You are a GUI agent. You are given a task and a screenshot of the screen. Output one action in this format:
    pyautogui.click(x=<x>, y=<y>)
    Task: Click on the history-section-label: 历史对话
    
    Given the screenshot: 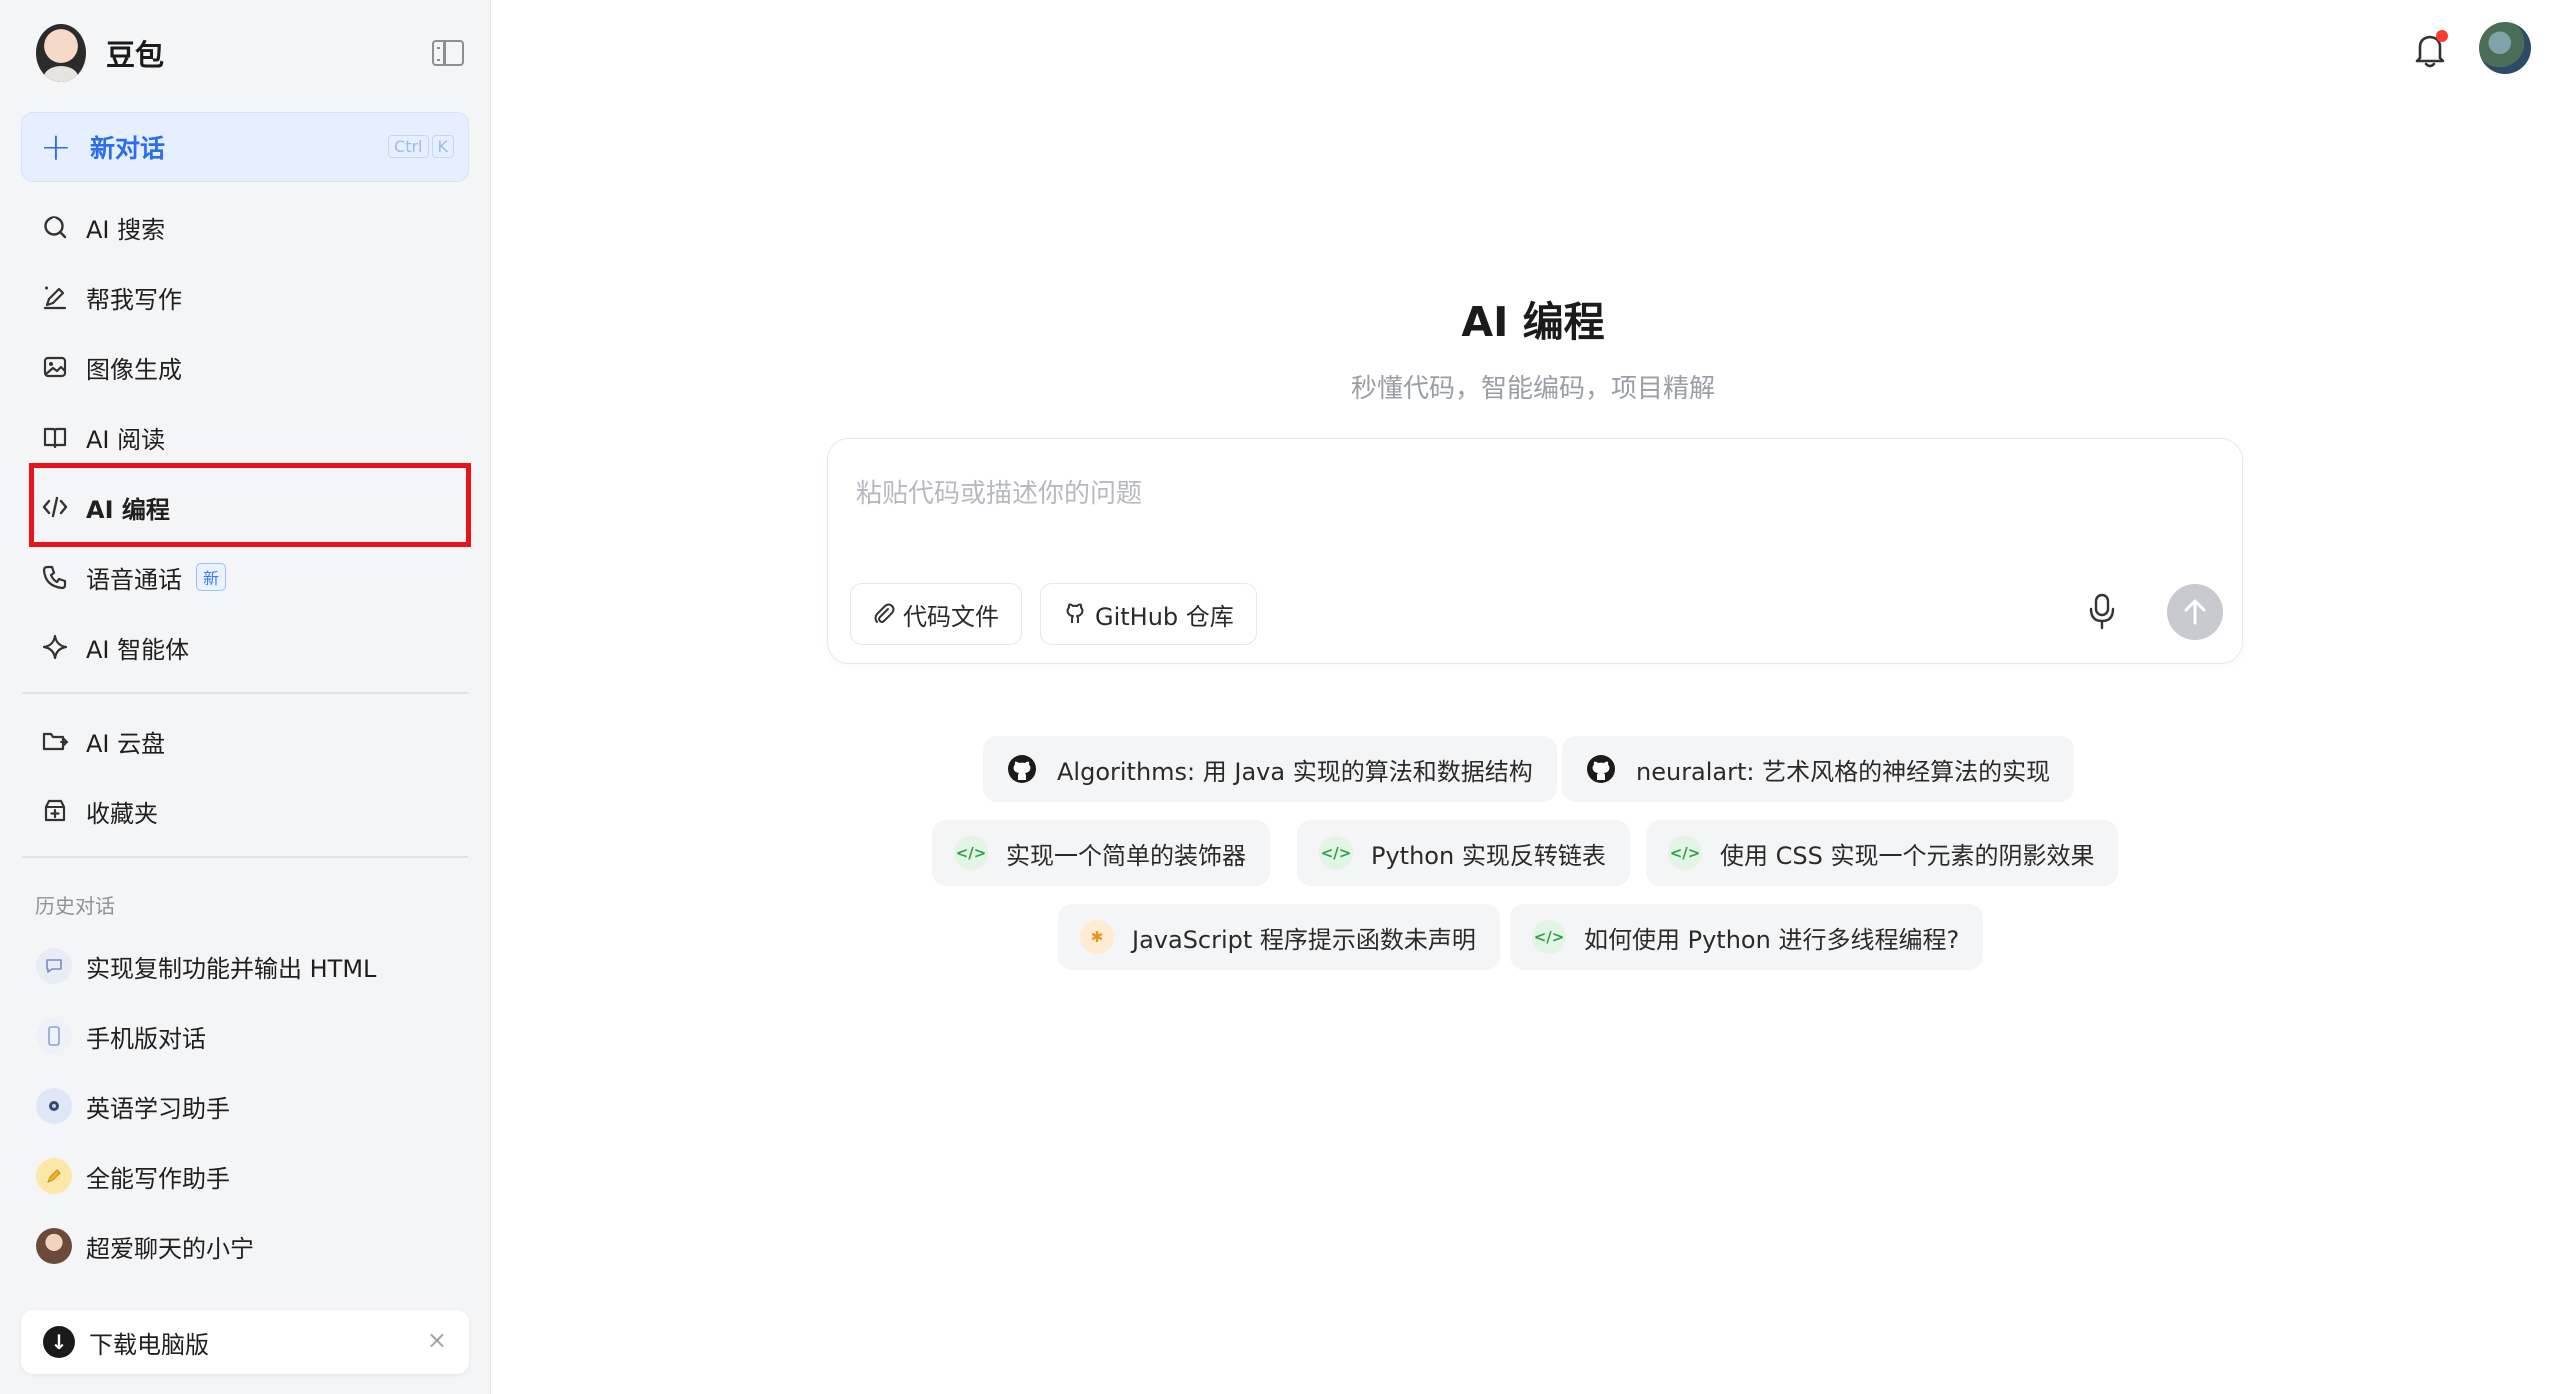 What is the action you would take?
    pyautogui.click(x=75, y=906)
    